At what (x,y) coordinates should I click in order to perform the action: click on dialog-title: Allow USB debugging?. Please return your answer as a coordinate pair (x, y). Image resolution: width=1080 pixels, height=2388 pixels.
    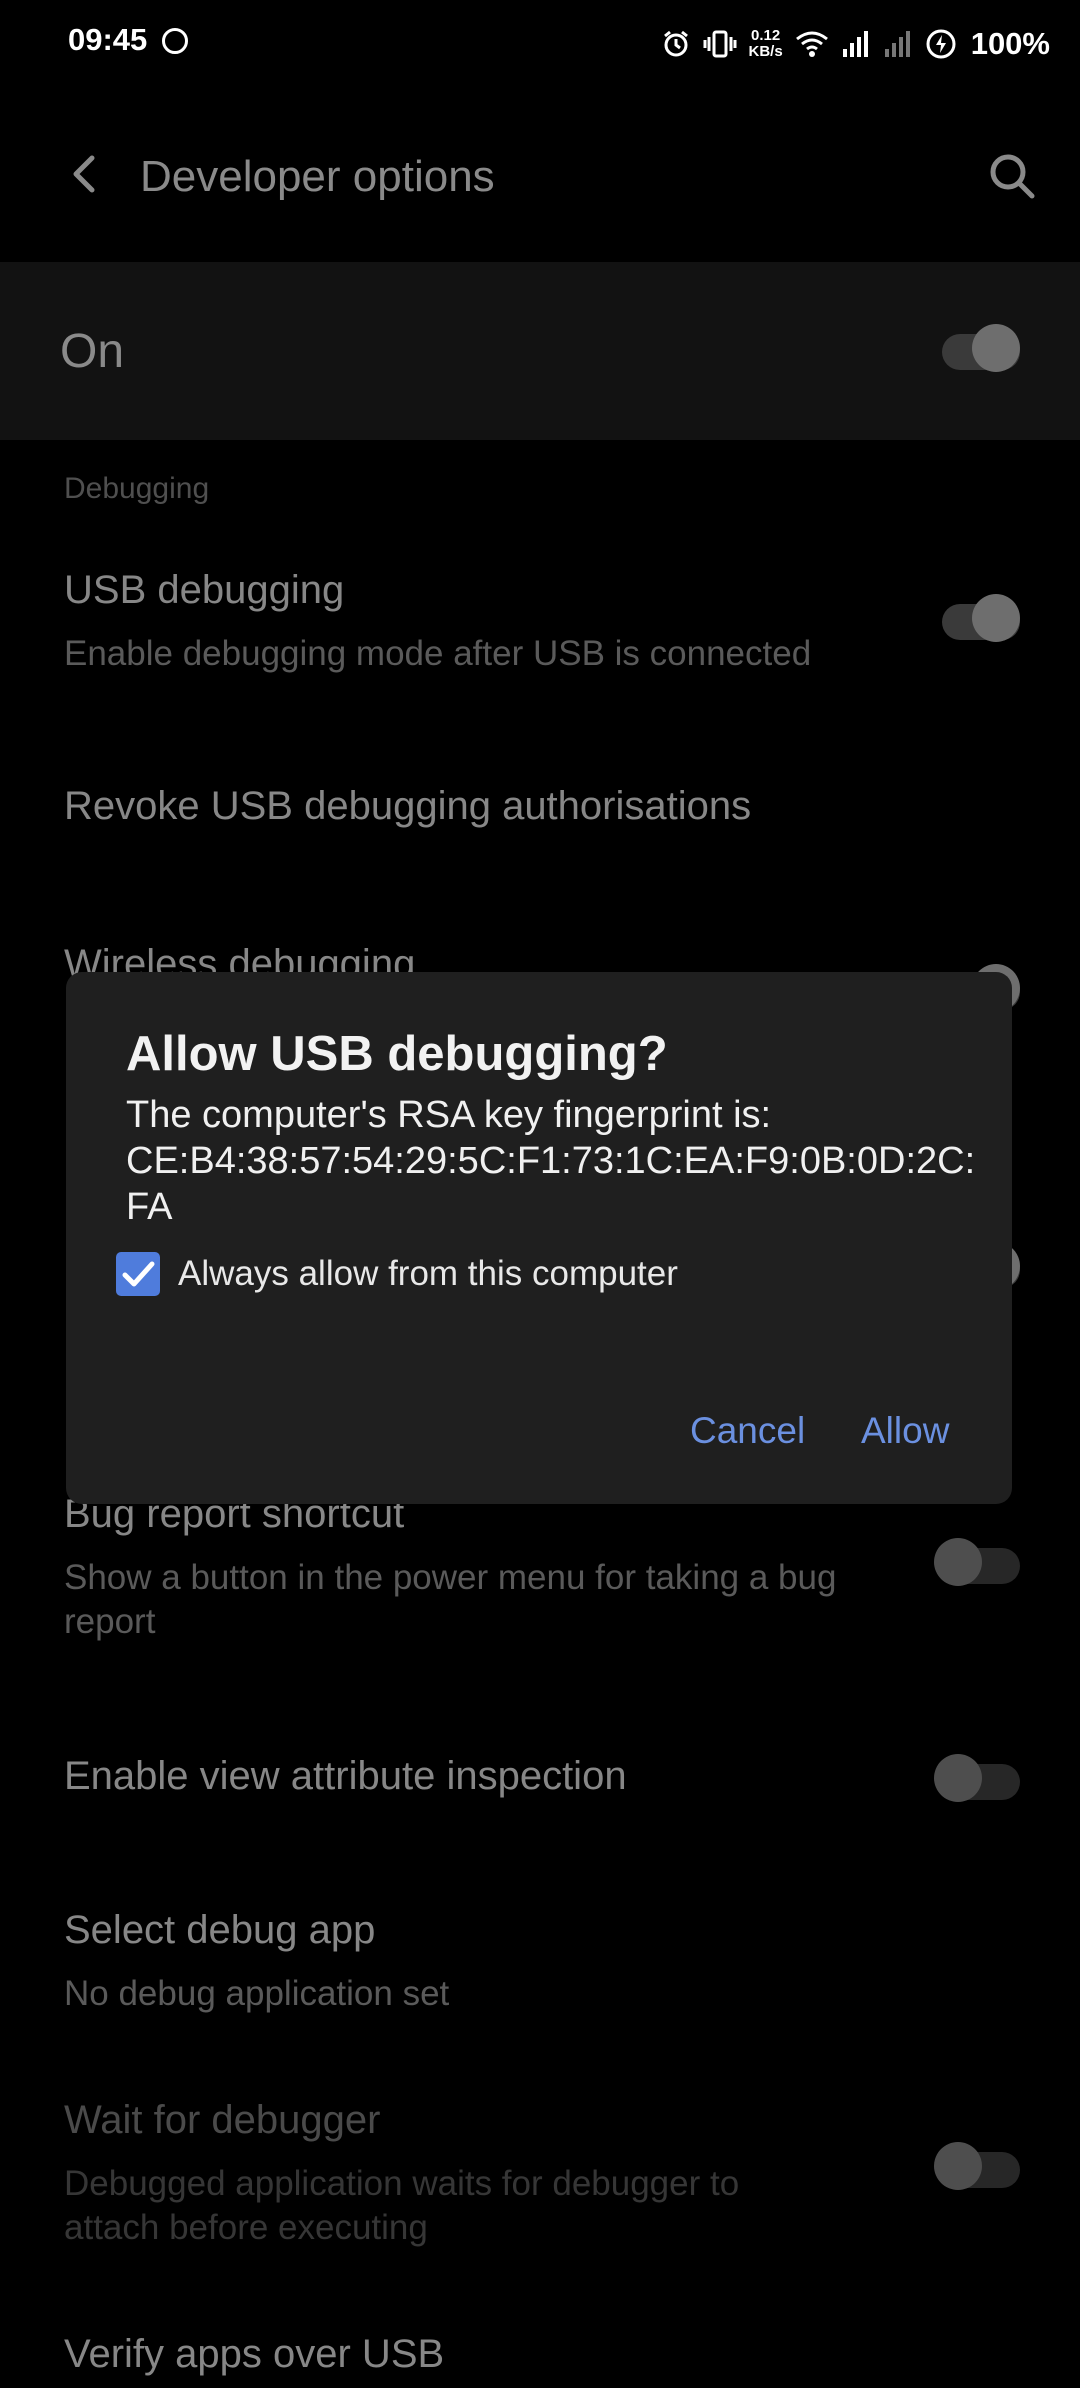
    Looking at the image, I should click on (397, 1054).